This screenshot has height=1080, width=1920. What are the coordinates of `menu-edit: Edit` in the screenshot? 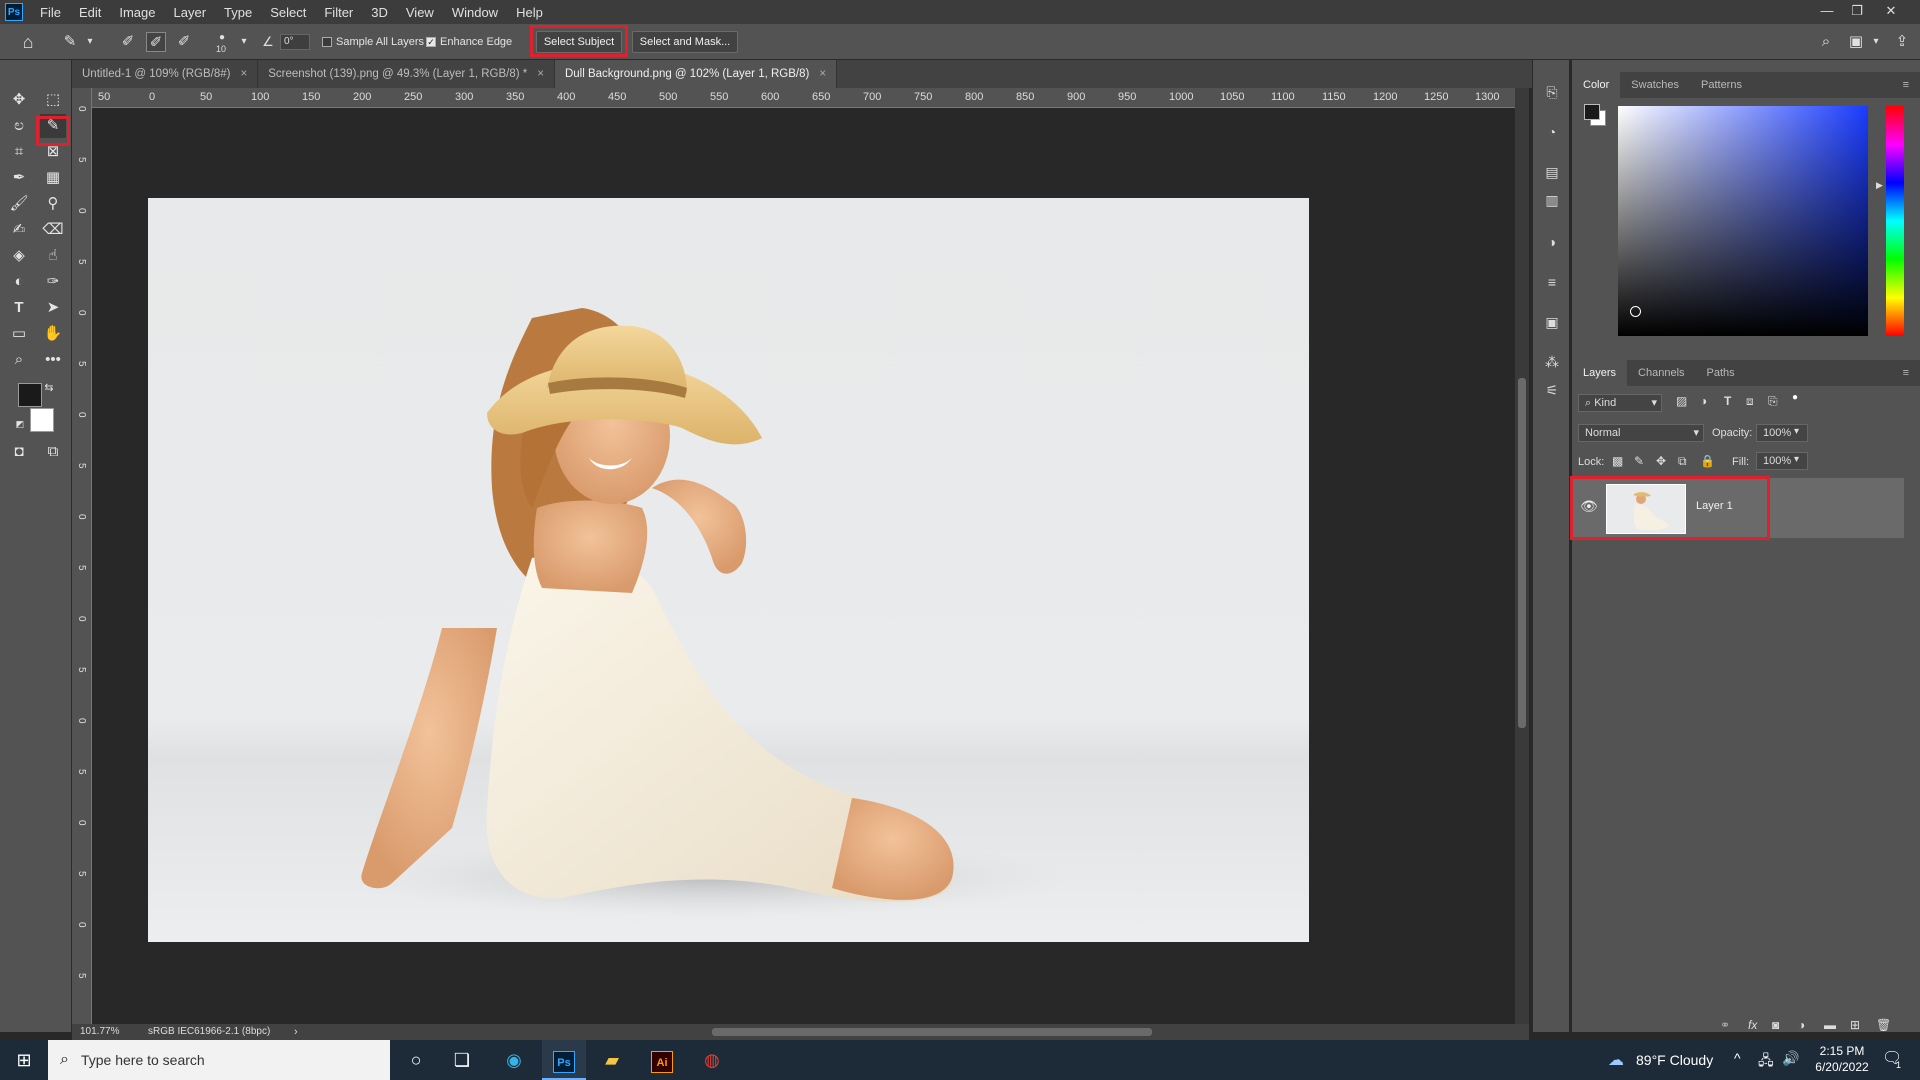 It's located at (90, 12).